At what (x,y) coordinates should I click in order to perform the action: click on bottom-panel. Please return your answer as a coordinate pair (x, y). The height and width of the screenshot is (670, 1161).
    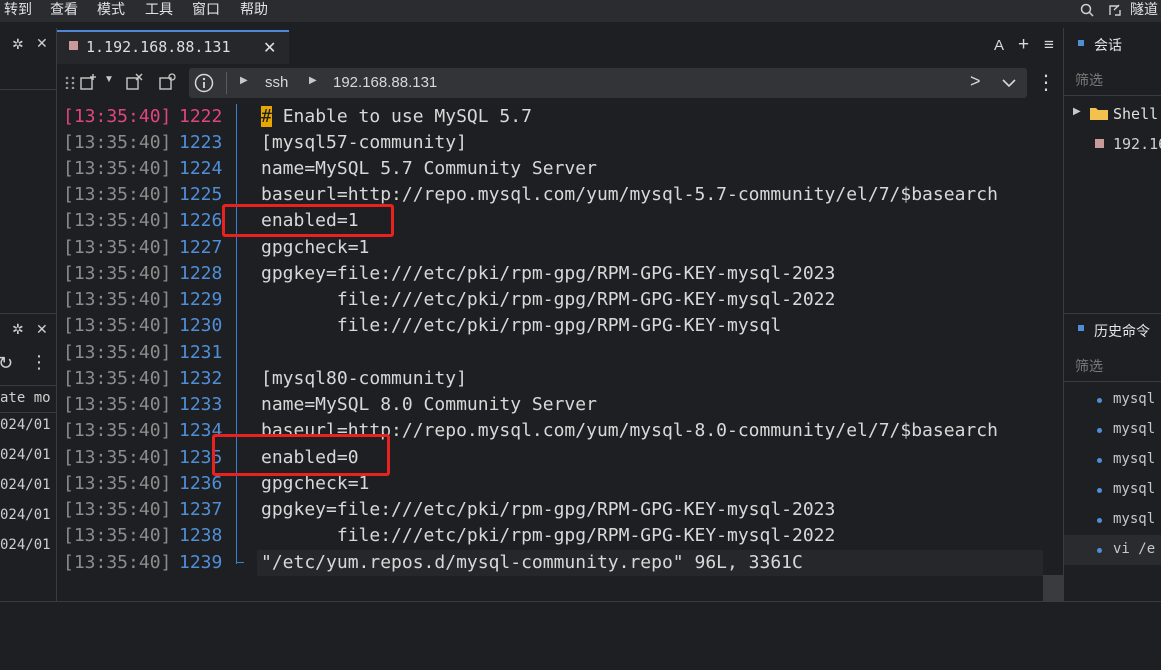
    Looking at the image, I should click on (580, 635).